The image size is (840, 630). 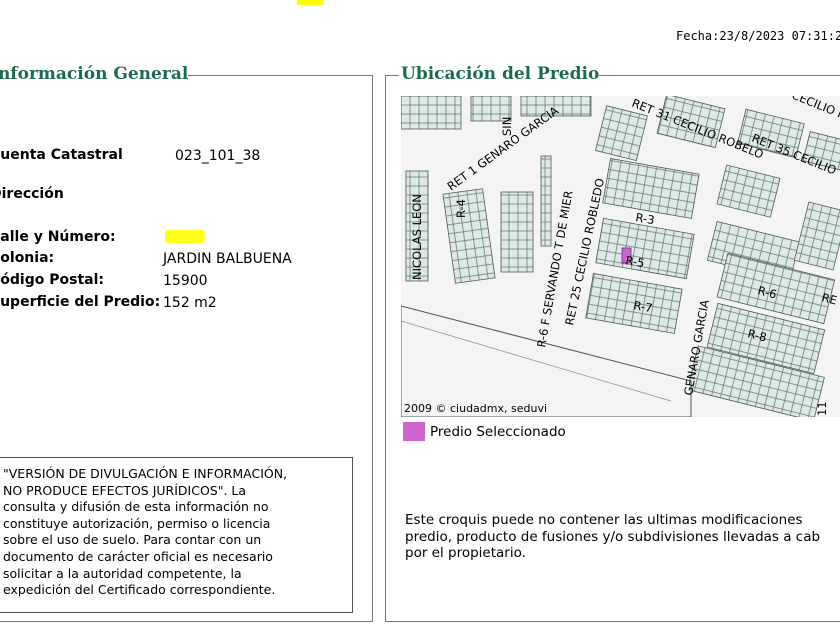 I want to click on street-label: SIN, so click(x=507, y=126).